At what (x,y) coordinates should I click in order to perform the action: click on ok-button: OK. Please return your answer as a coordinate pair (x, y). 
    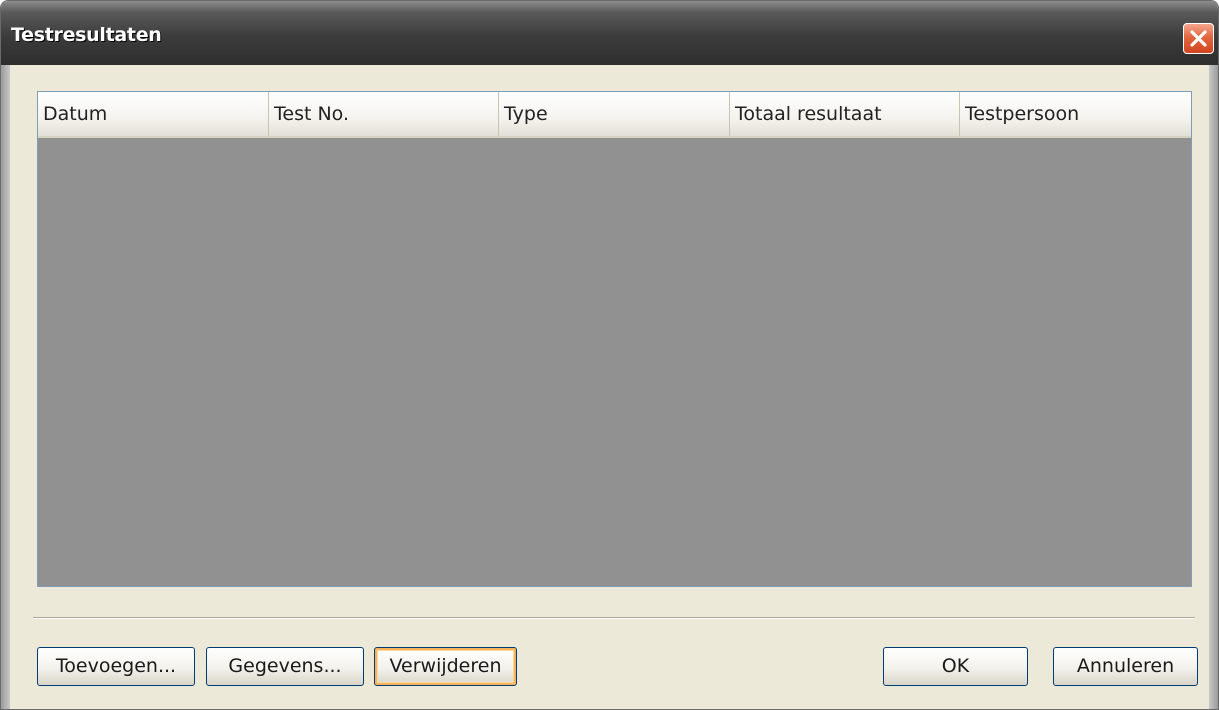
    Looking at the image, I should click on (955, 666).